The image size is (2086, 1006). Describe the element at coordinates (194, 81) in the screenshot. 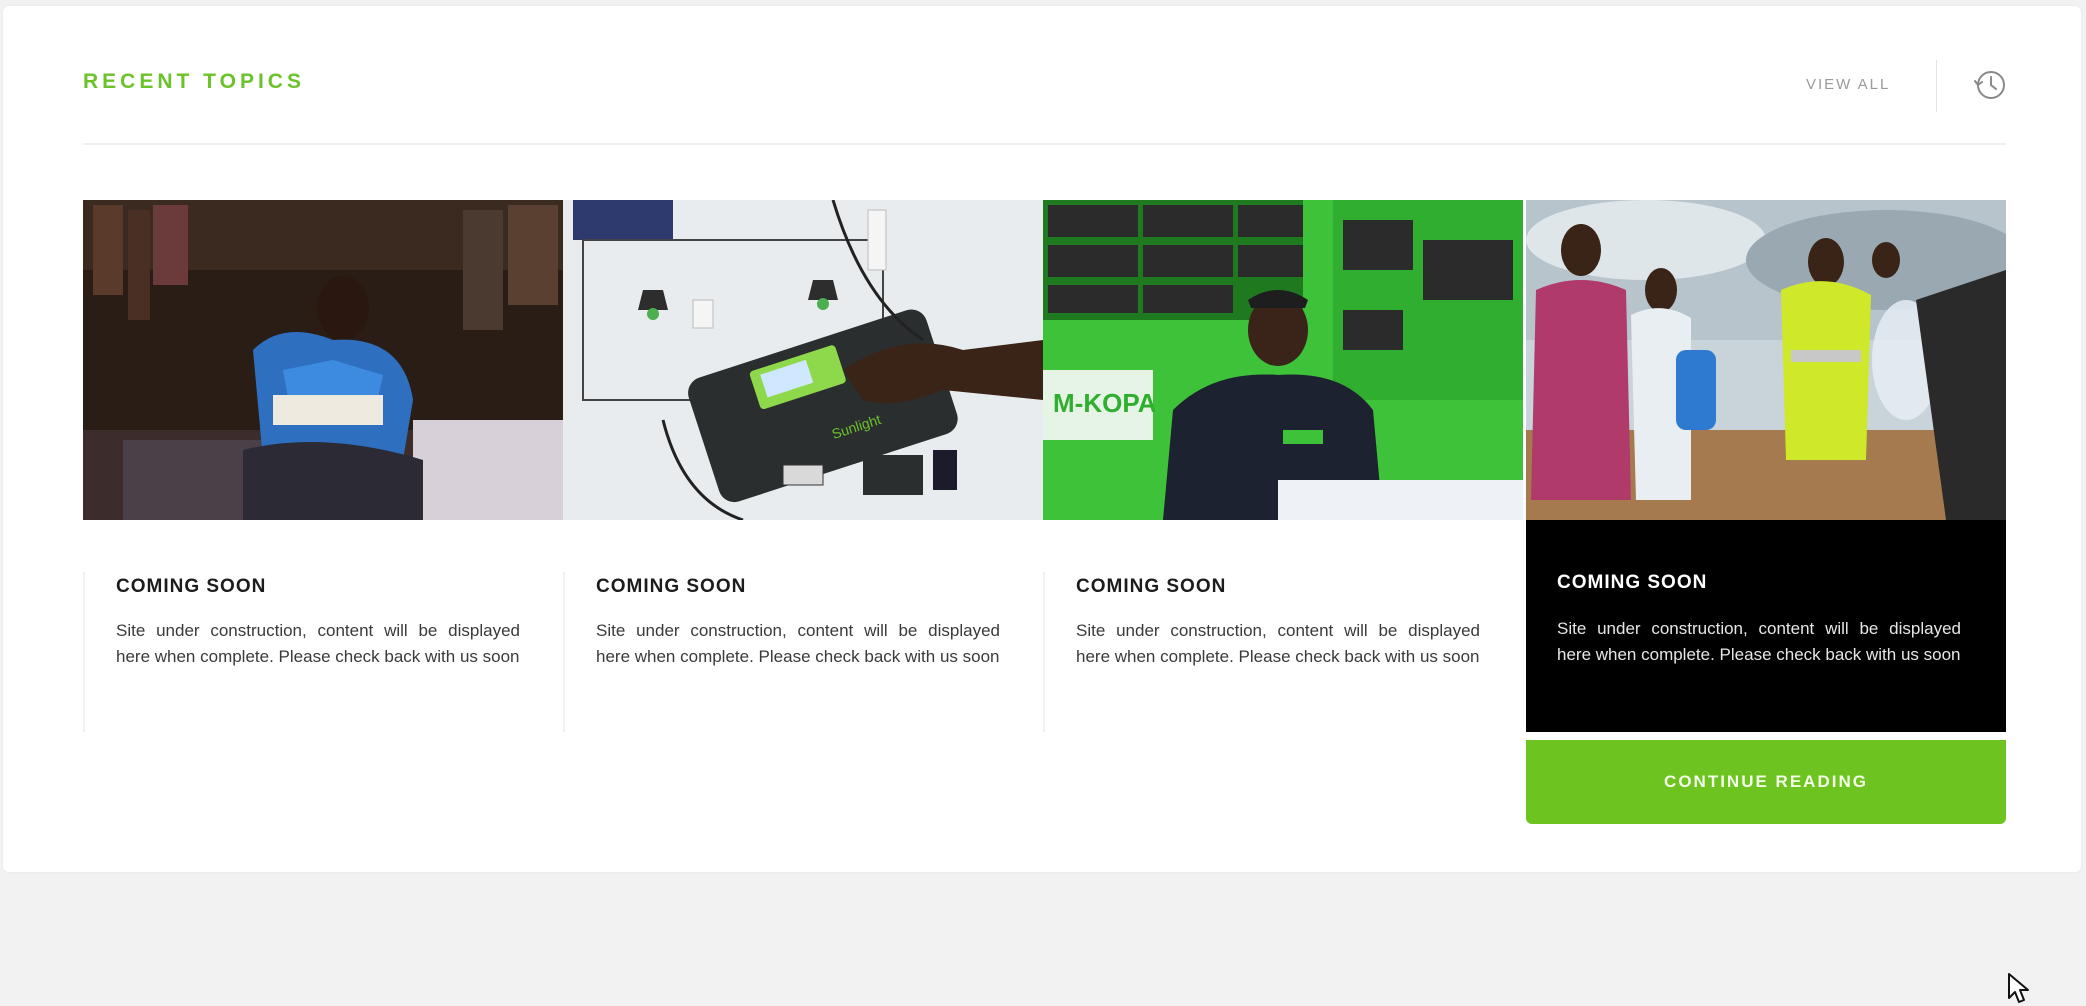

I see `section-title: RECENT TOPICS` at that location.